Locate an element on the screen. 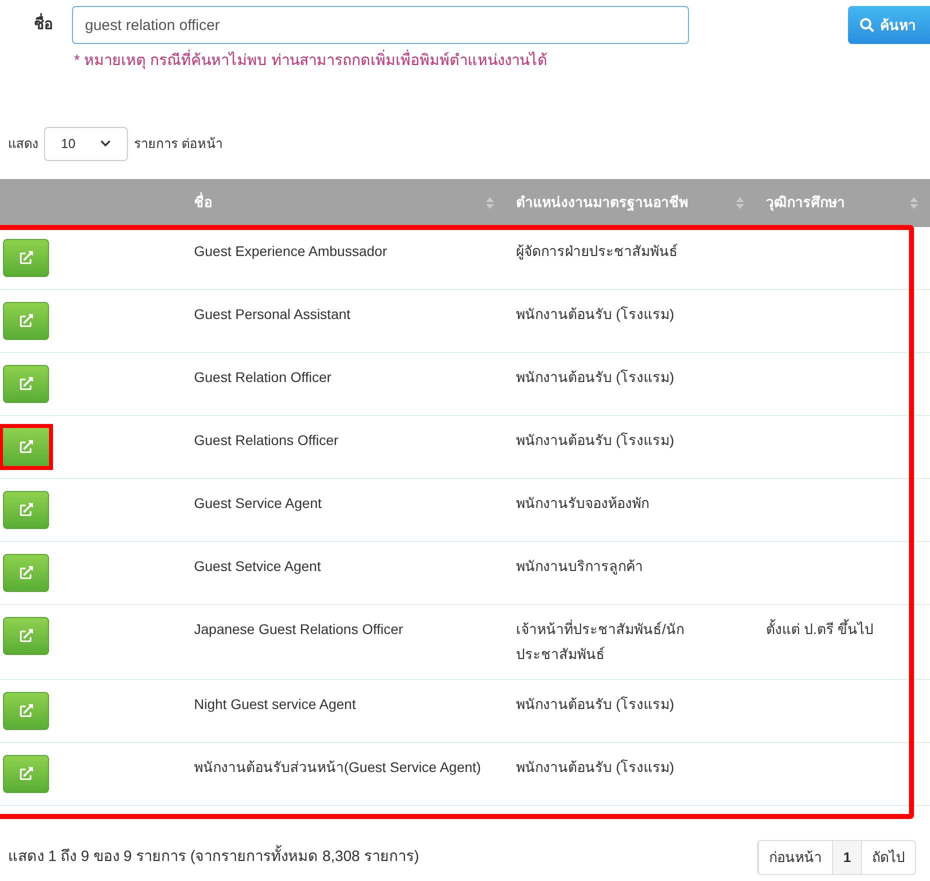 The image size is (930, 881). page-link: 1 is located at coordinates (846, 857).